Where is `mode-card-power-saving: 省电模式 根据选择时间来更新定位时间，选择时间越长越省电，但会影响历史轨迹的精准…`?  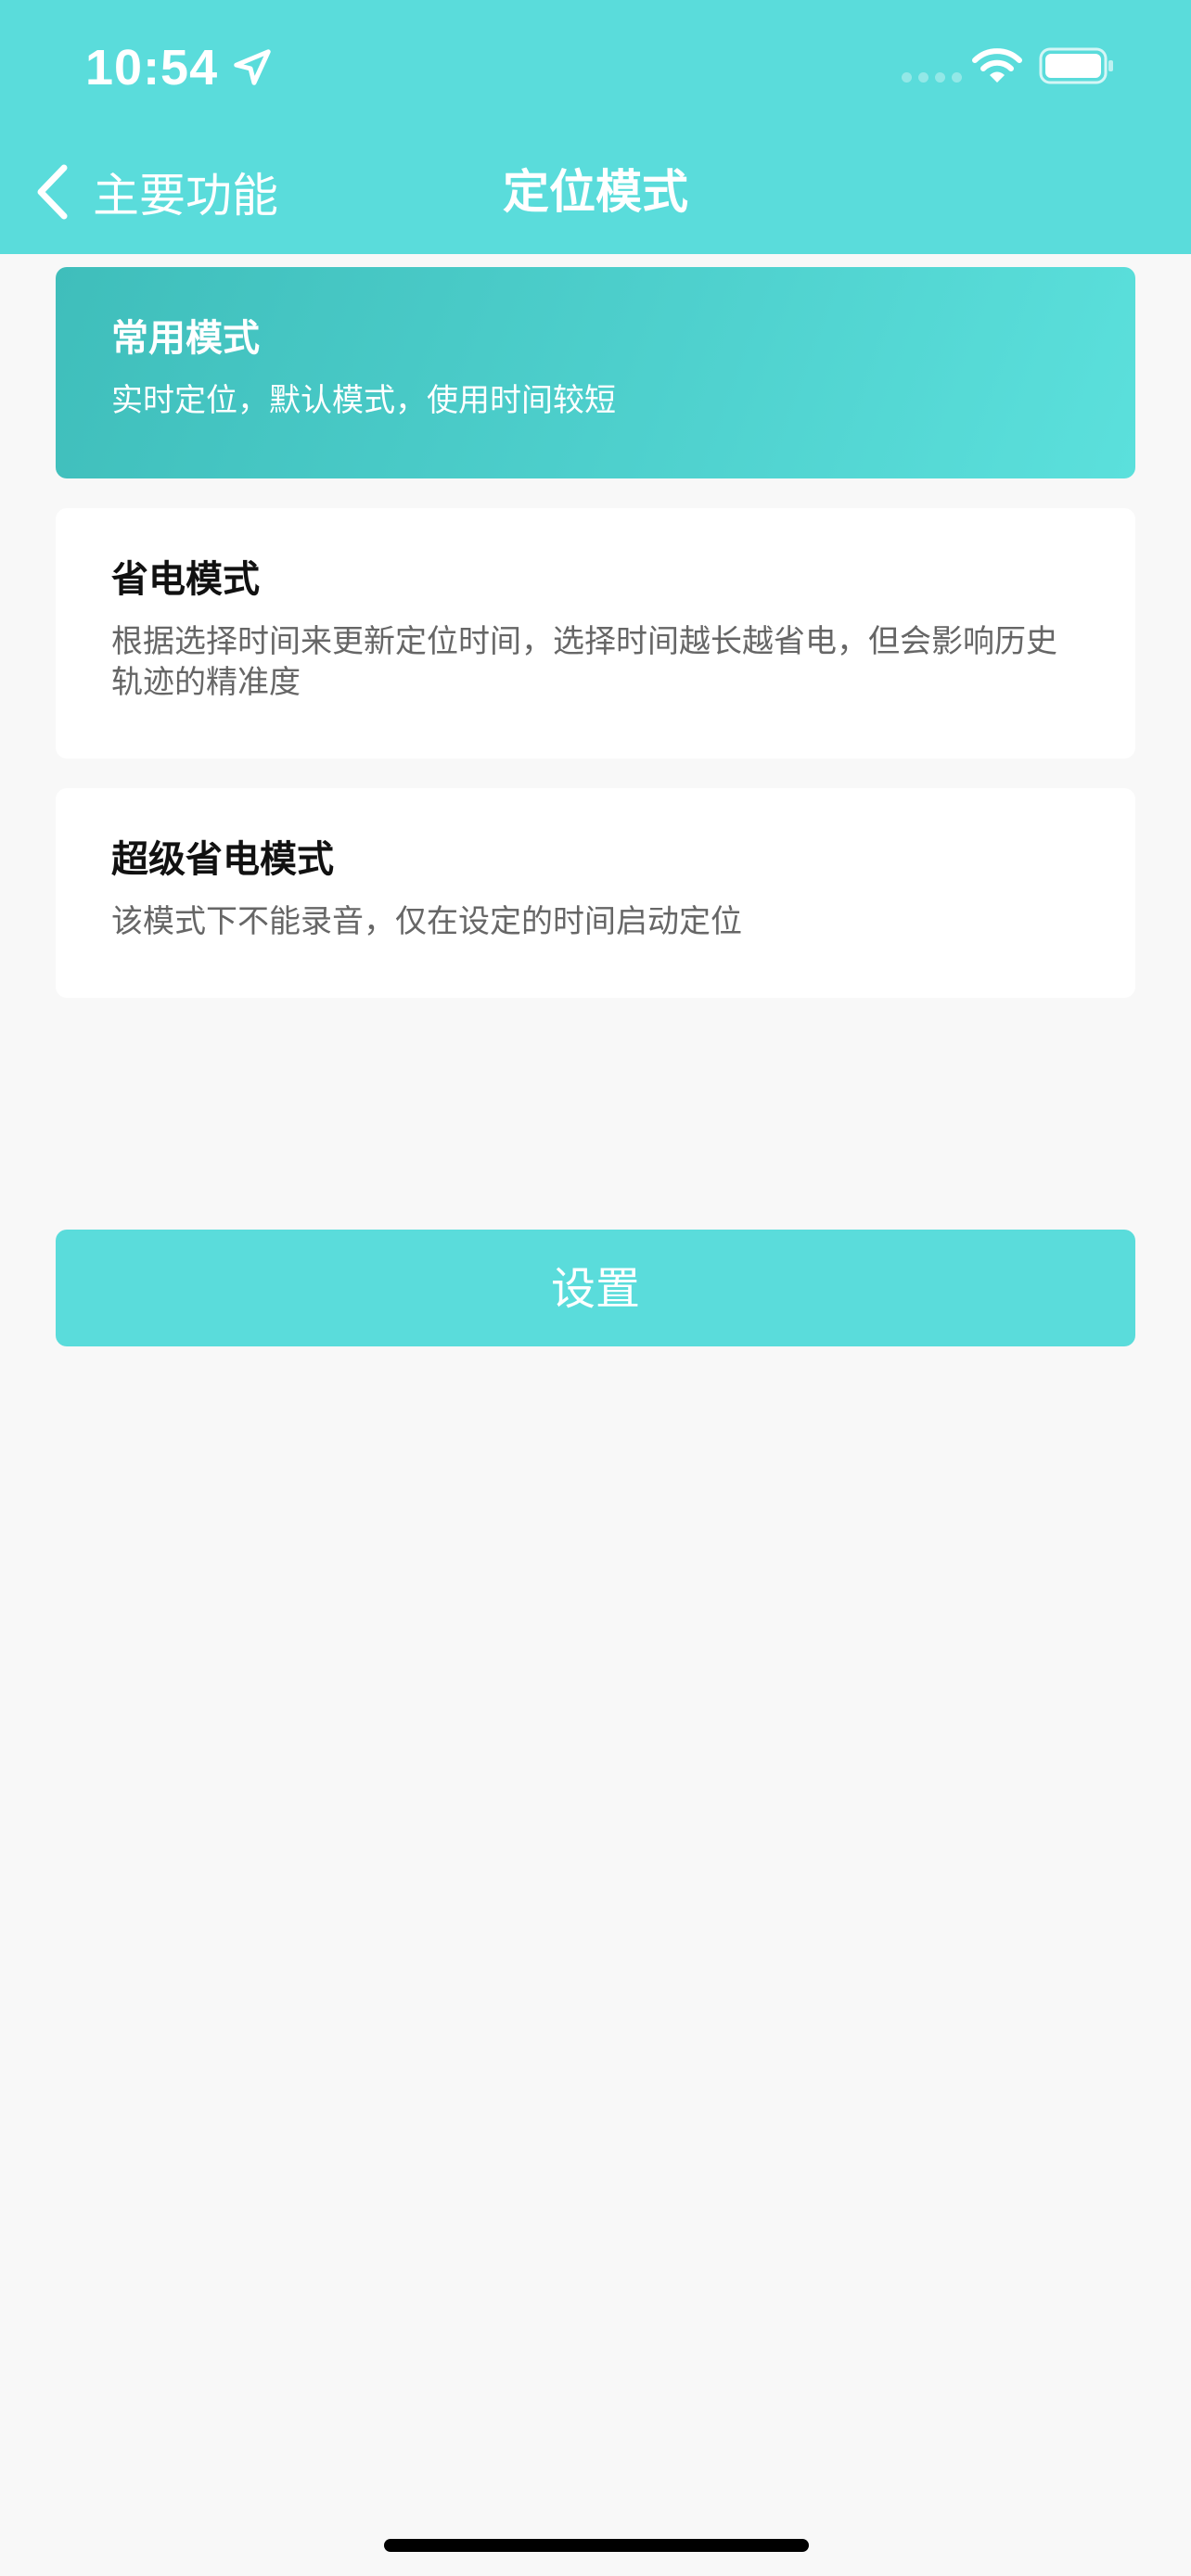
mode-card-power-saving: 省电模式 根据选择时间来更新定位时间，选择时间越长越省电，但会影响历史轨迹的精准… is located at coordinates (595, 633).